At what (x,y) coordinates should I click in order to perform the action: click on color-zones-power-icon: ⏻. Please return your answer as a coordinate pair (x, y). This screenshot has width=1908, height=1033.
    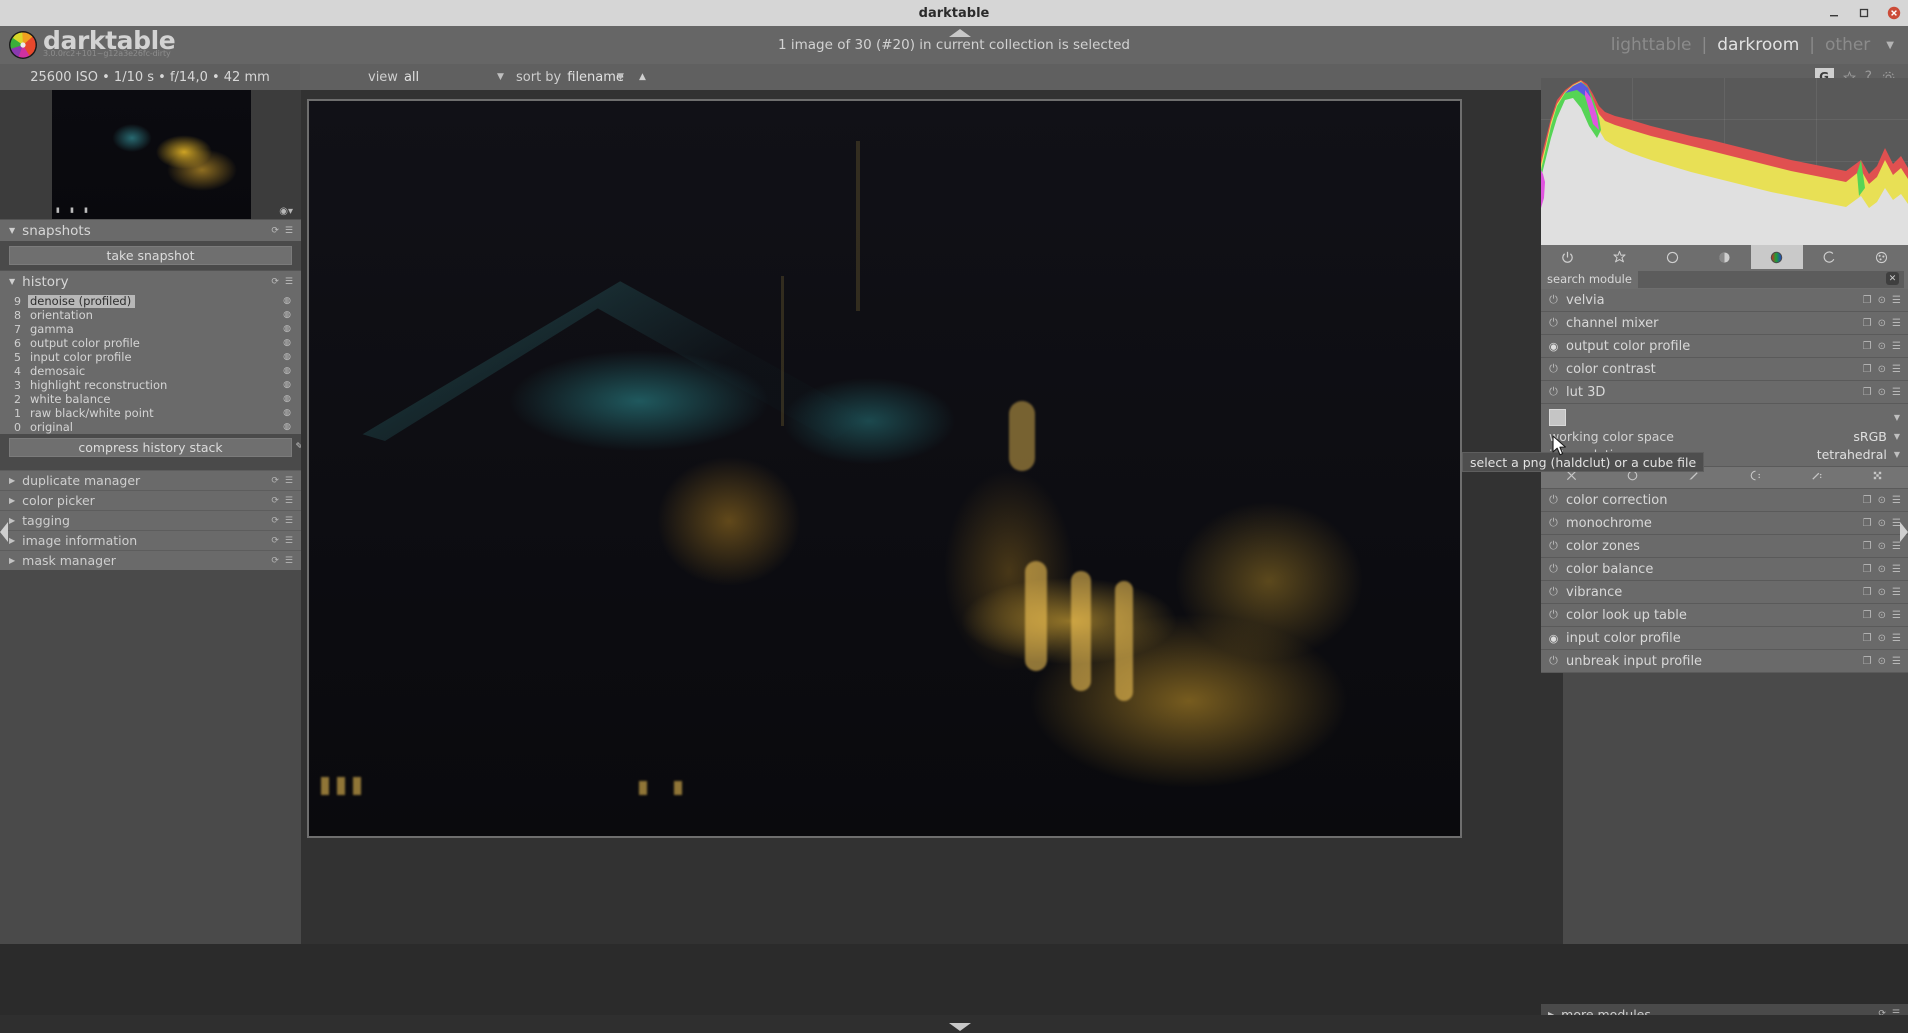
    Looking at the image, I should click on (1553, 546).